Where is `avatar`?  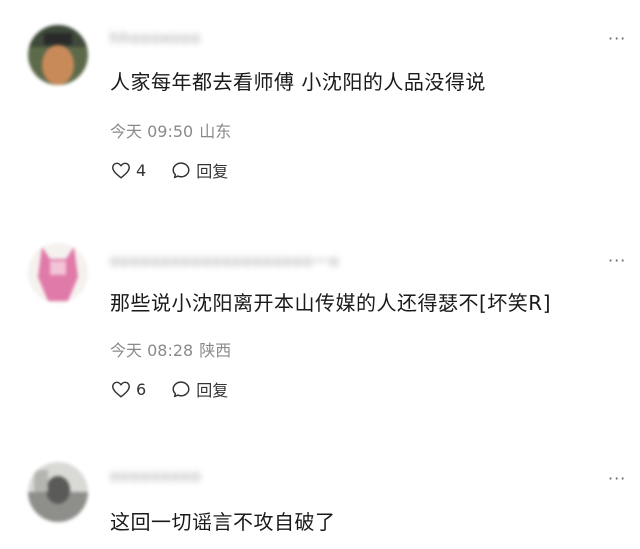 avatar is located at coordinates (58, 492).